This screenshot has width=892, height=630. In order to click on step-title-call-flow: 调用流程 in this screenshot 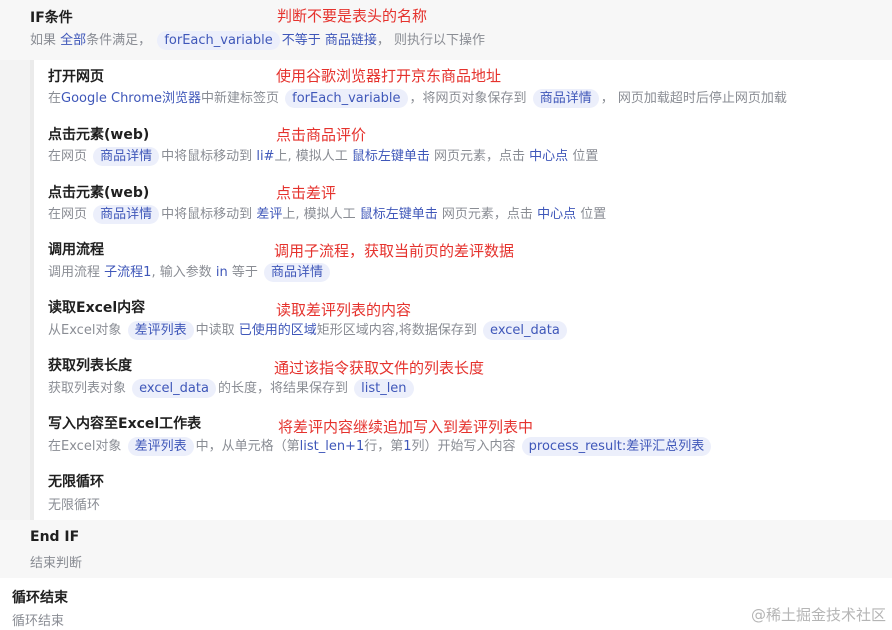, I will do `click(76, 249)`.